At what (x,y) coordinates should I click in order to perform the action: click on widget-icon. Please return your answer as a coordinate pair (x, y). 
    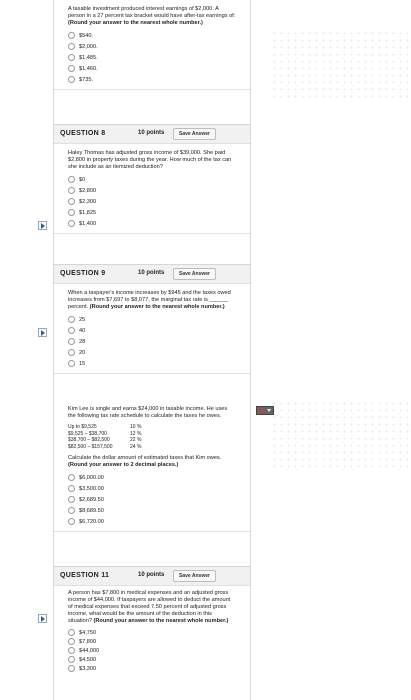
    Looking at the image, I should click on (261, 410).